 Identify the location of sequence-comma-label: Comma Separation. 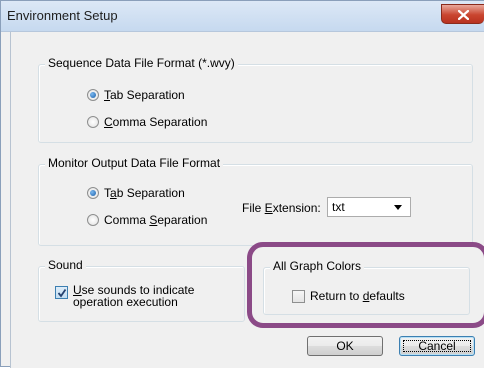
(156, 122).